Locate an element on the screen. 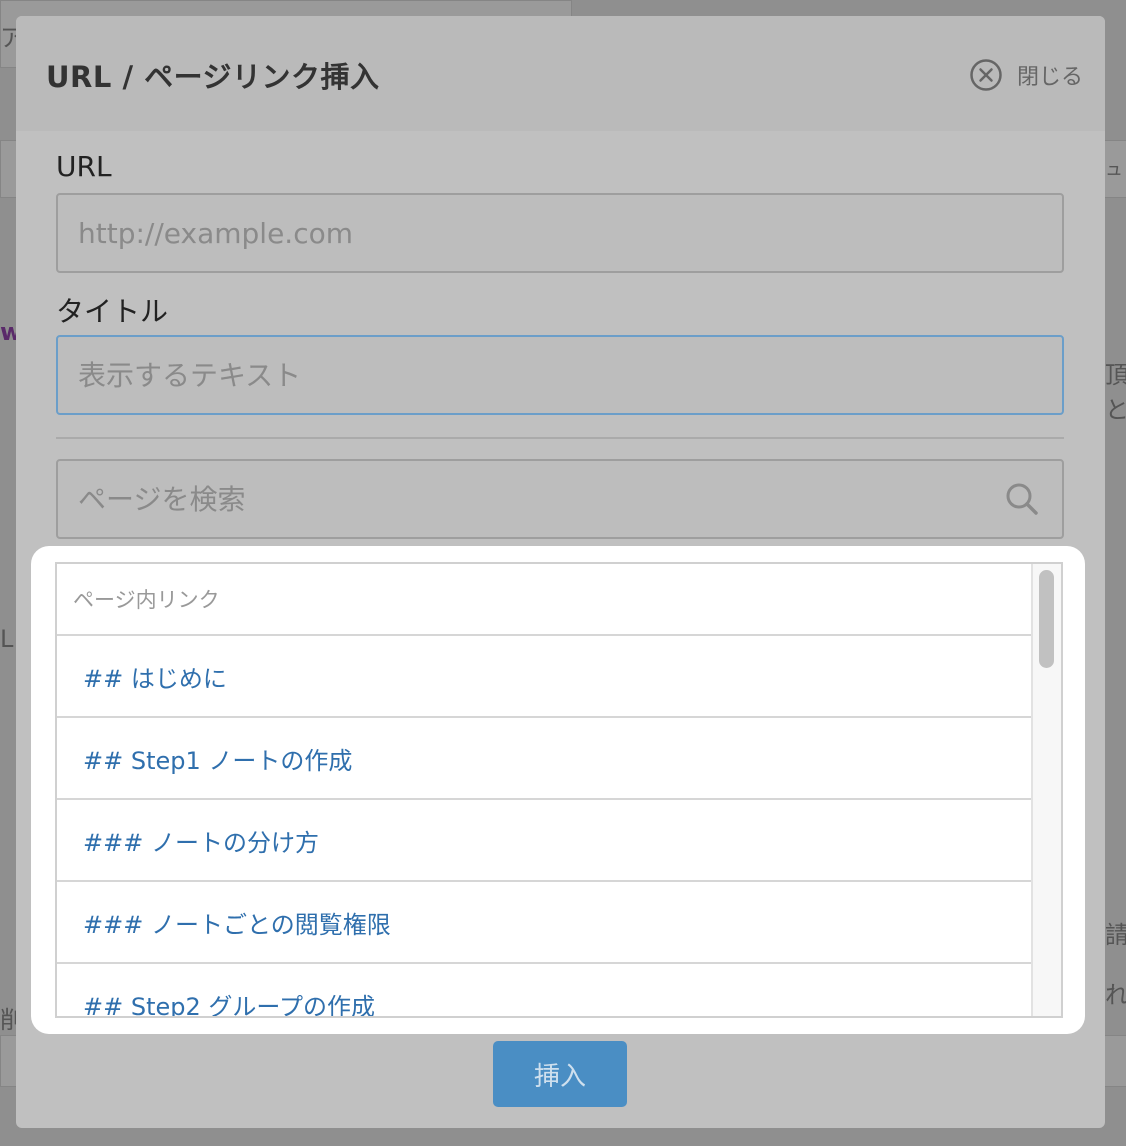  background-fragment: 請) is located at coordinates (1115, 935).